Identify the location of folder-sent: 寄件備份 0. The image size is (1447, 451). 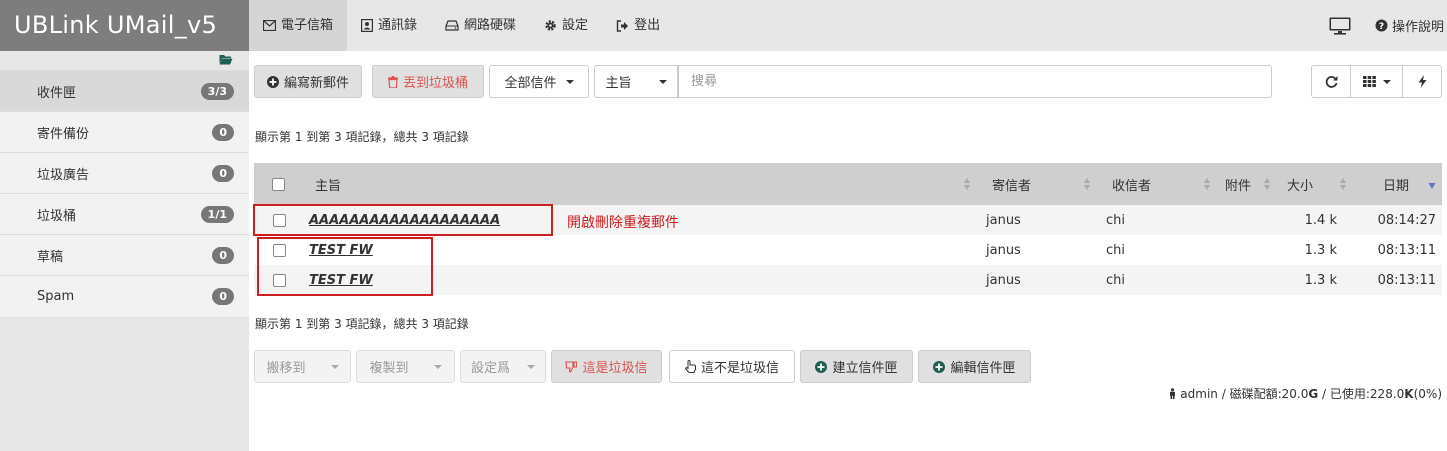
(124, 132).